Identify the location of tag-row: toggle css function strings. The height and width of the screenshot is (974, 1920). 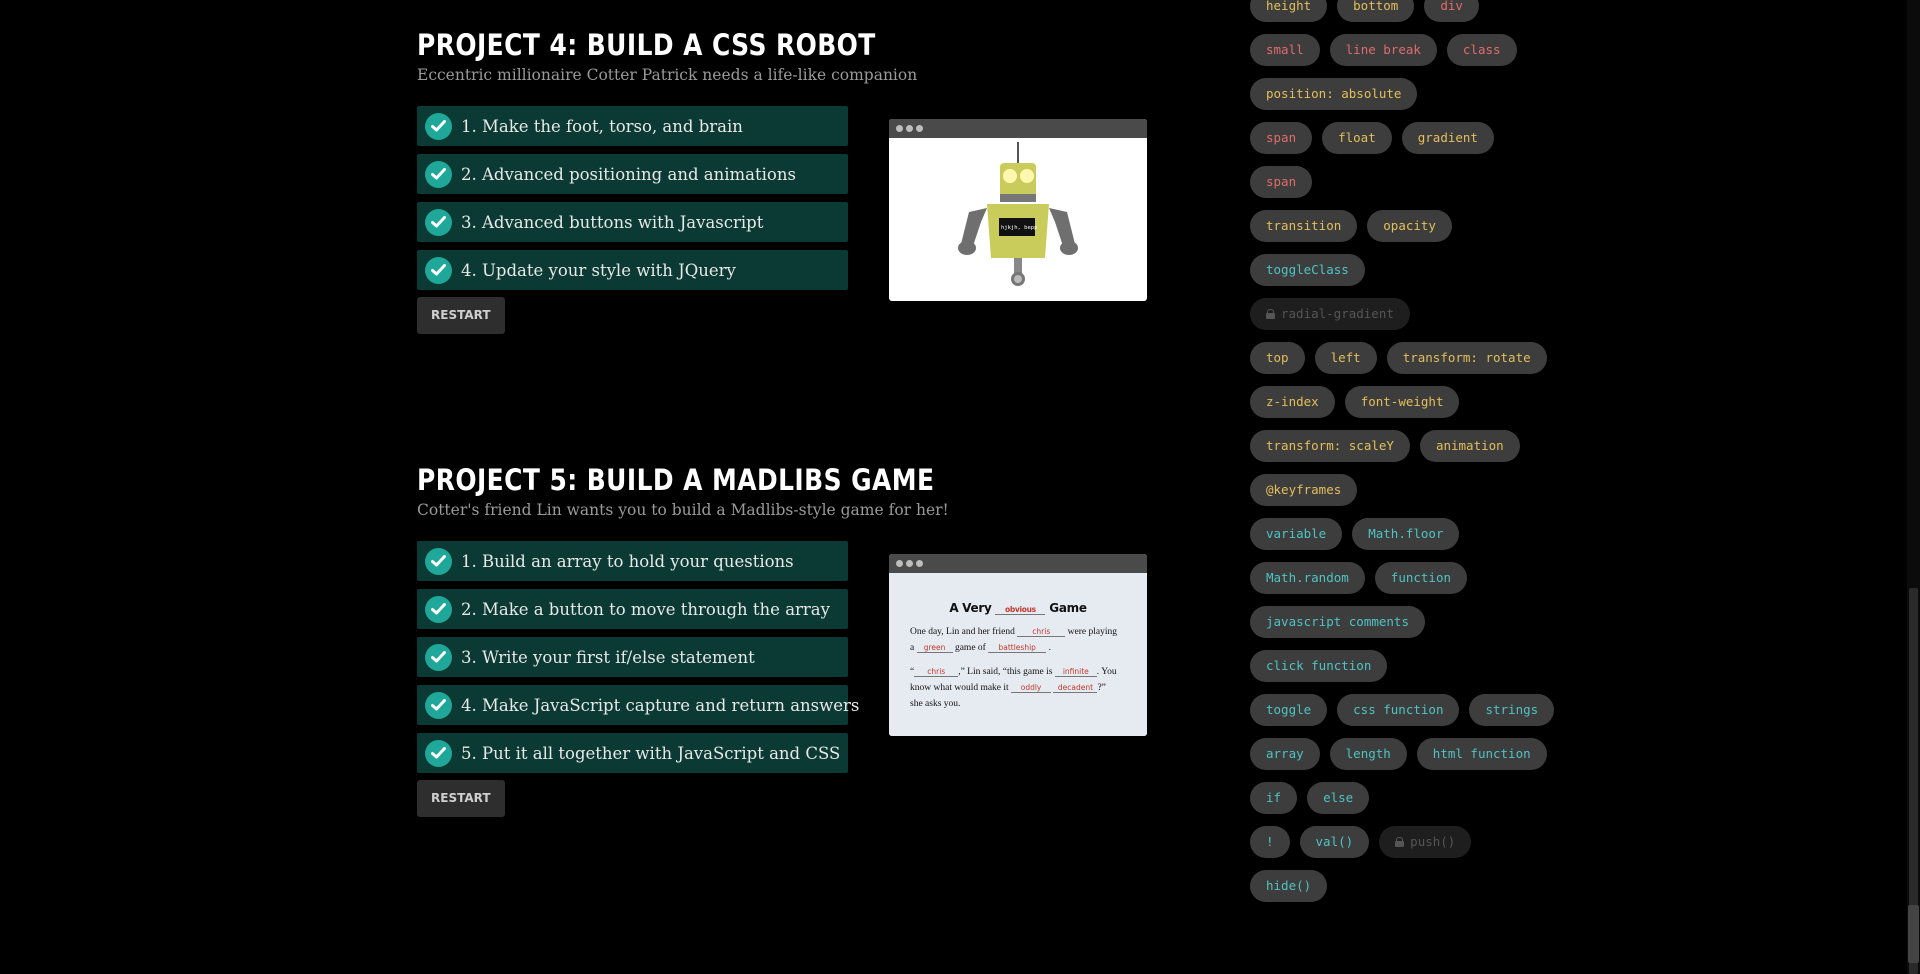
(1402, 710).